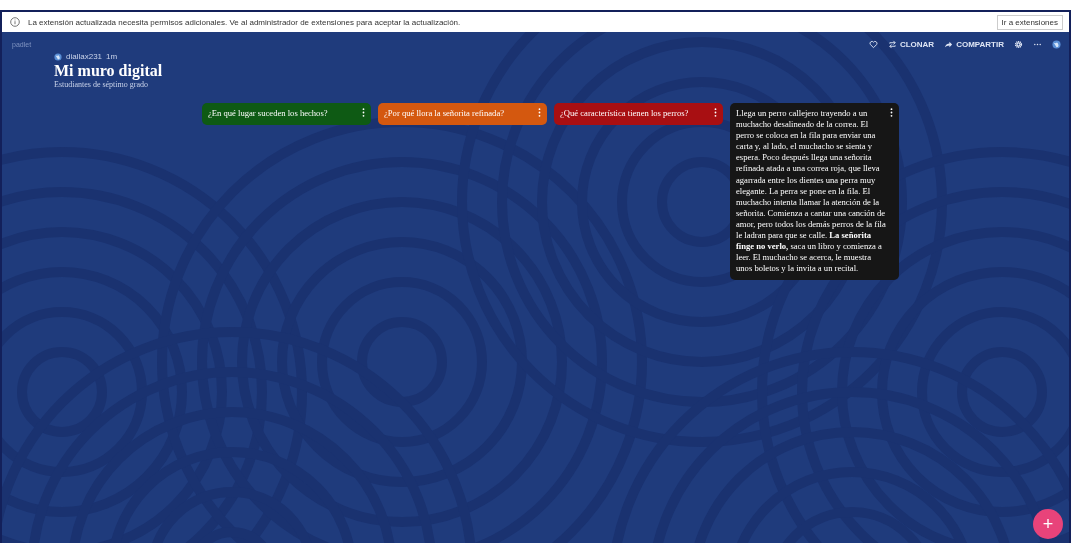 The width and height of the screenshot is (1071, 543). What do you see at coordinates (974, 44) in the screenshot?
I see `share-button: COMPARTIR` at bounding box center [974, 44].